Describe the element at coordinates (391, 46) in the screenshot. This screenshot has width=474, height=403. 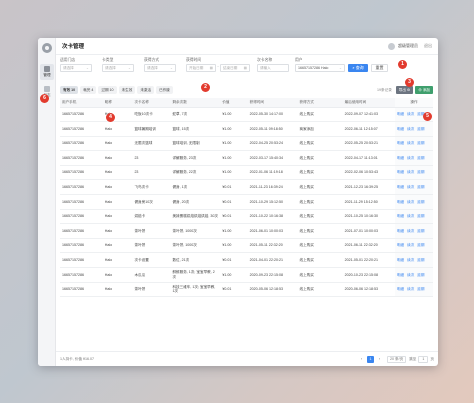
I see `avatar` at that location.